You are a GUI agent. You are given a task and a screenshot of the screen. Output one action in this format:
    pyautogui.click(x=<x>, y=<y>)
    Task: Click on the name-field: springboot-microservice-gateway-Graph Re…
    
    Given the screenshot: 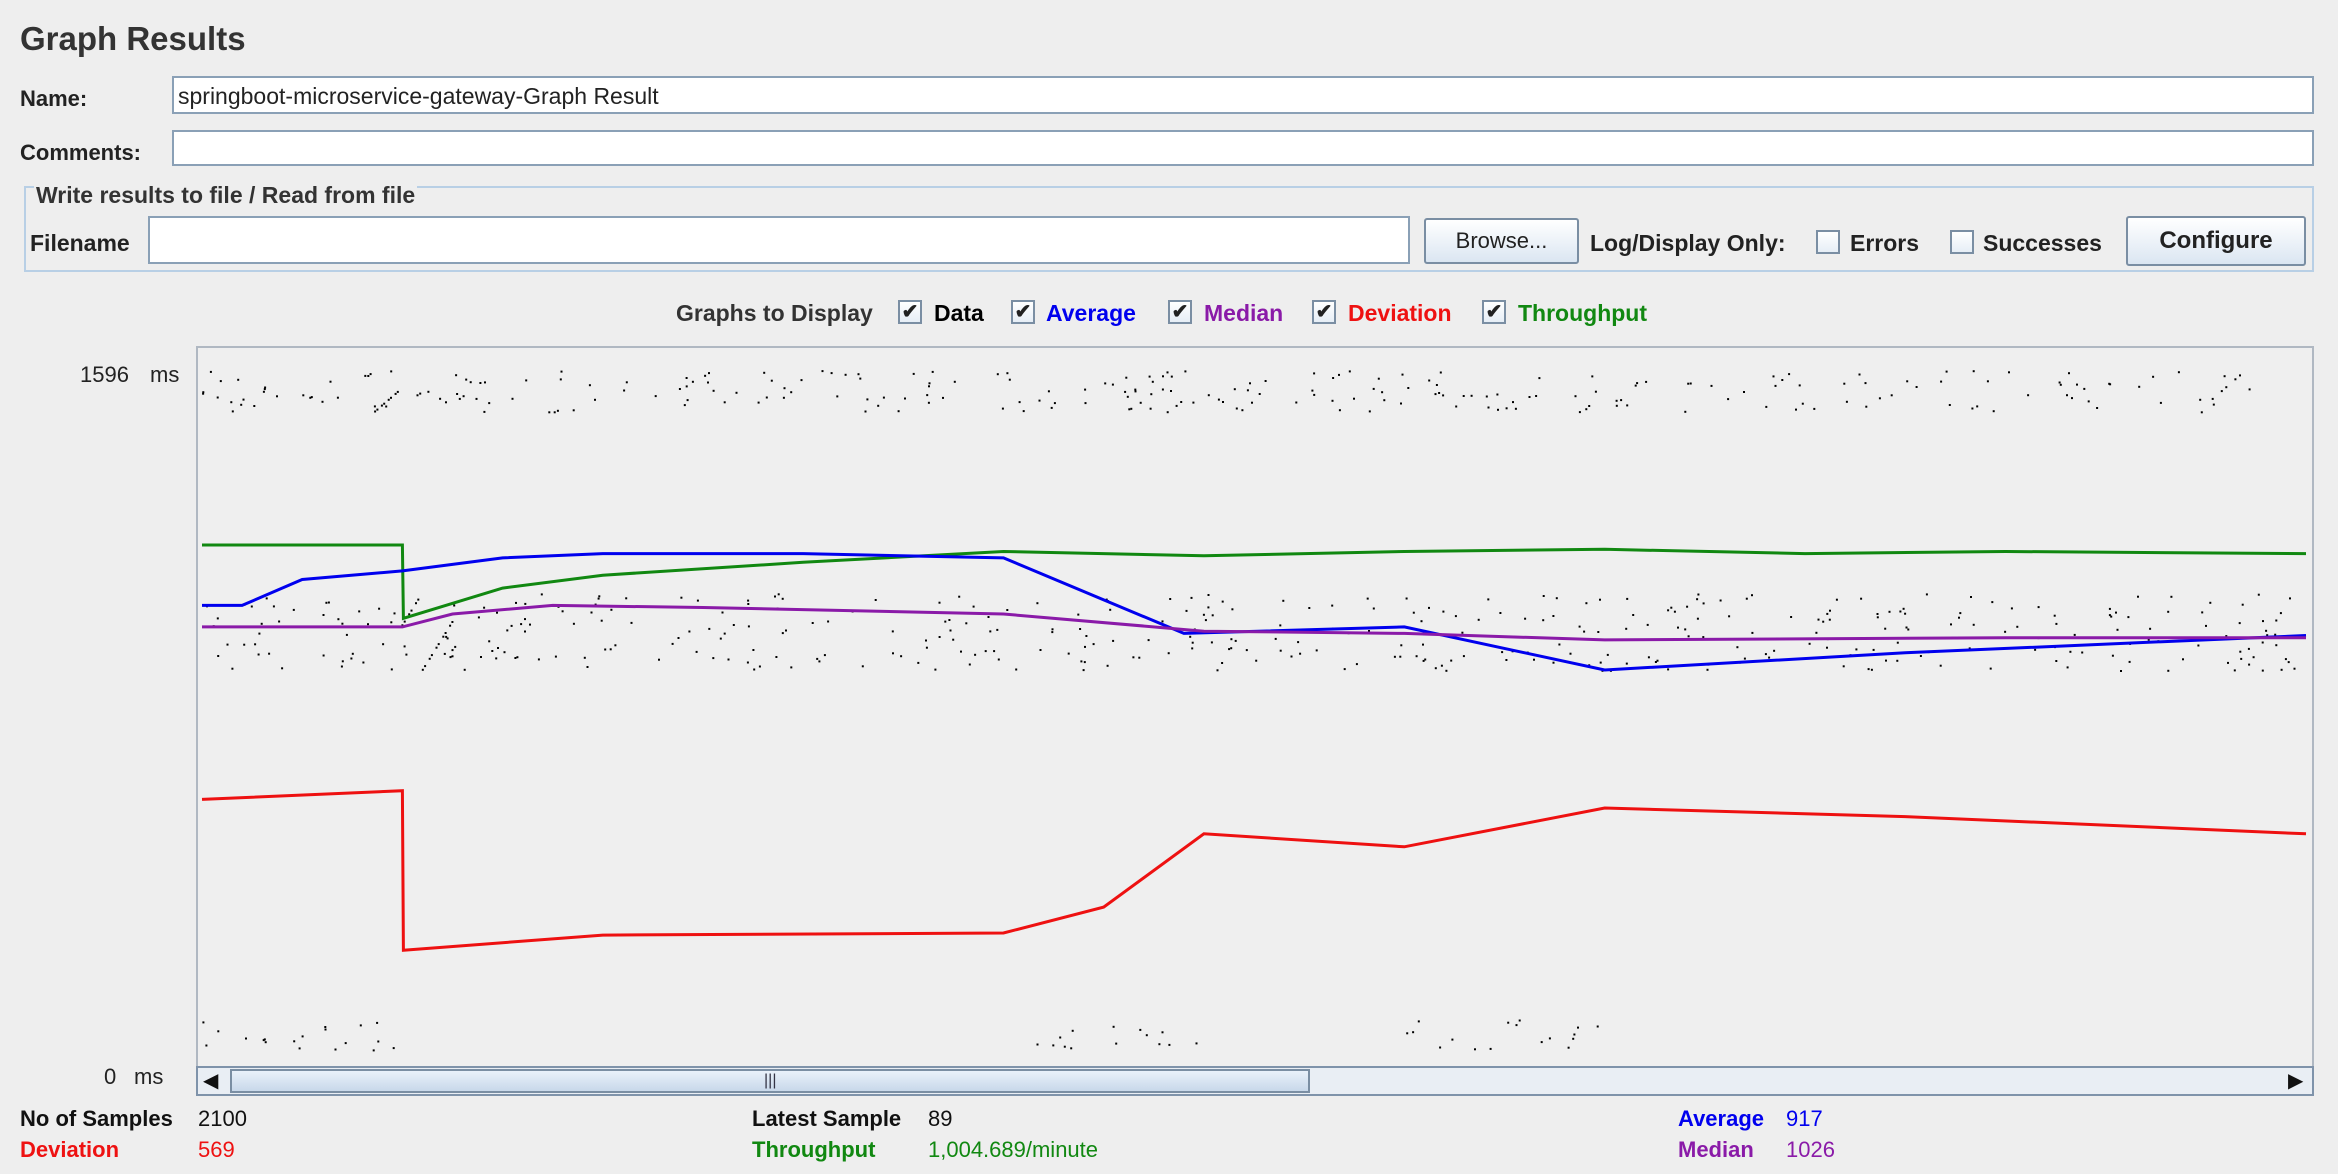 What is the action you would take?
    pyautogui.click(x=1243, y=95)
    